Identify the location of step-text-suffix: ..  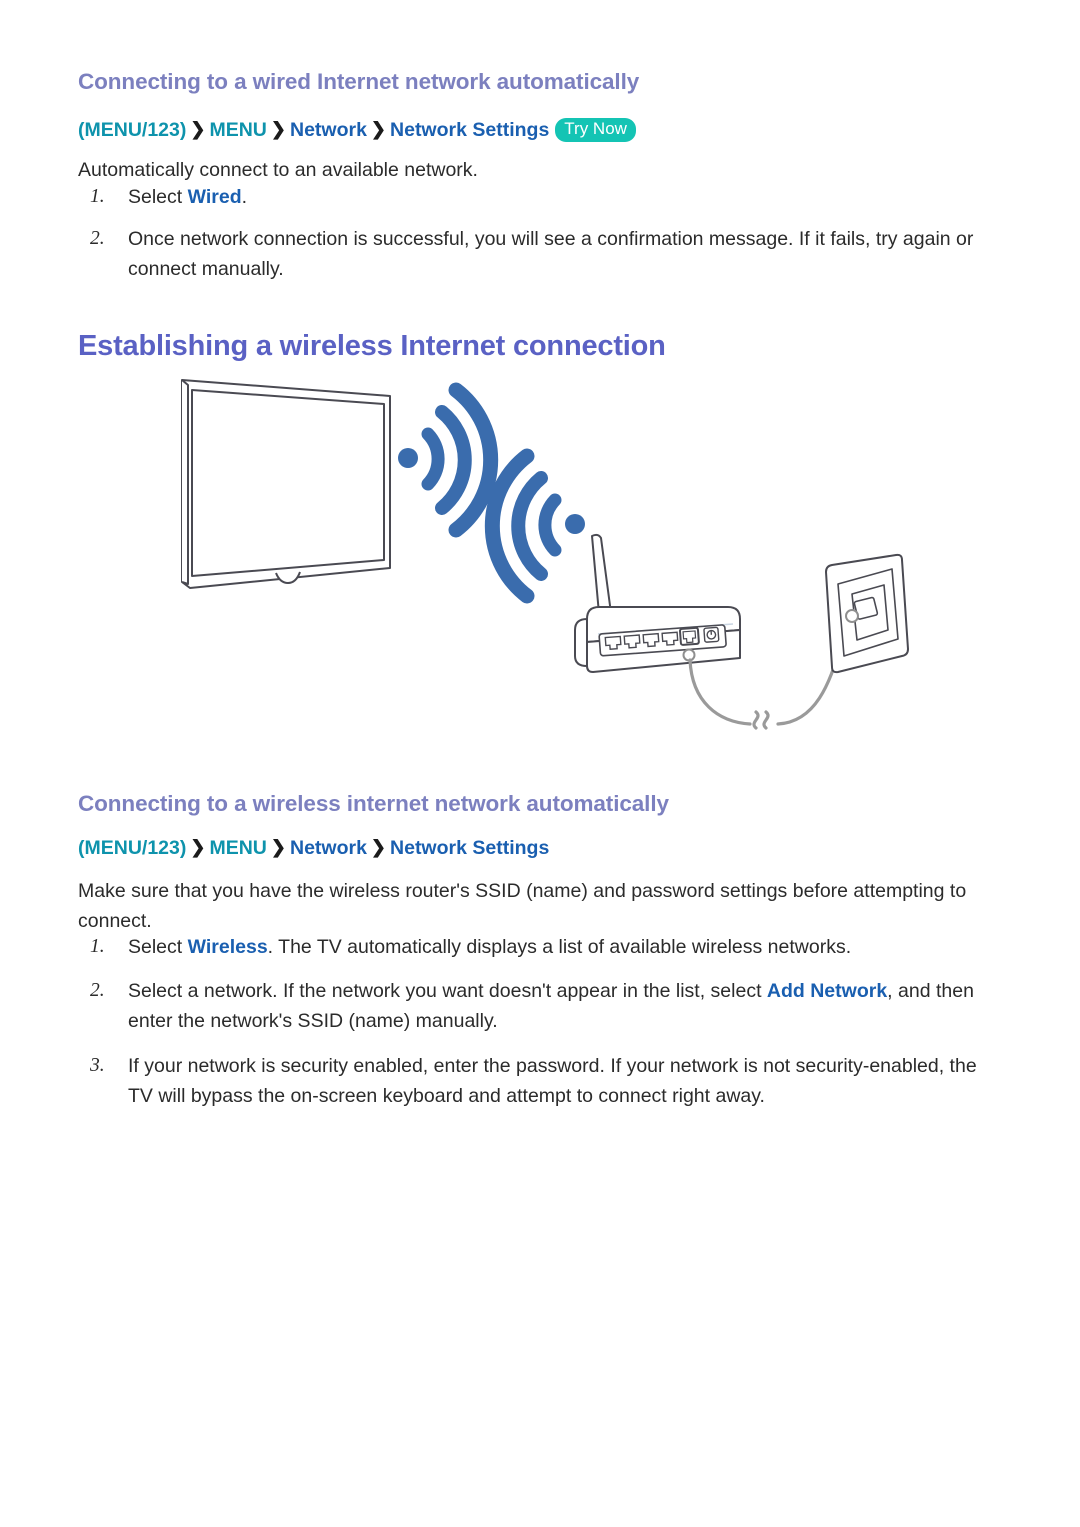
(244, 197).